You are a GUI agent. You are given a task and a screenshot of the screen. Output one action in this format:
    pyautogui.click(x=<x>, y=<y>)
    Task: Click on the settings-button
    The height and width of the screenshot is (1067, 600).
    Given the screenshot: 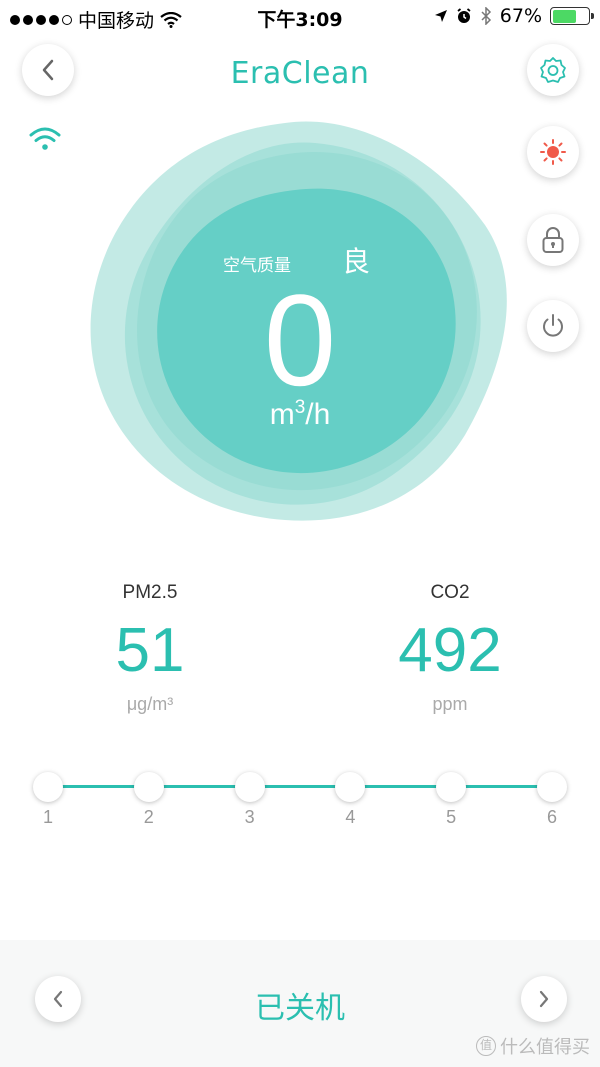 What is the action you would take?
    pyautogui.click(x=553, y=70)
    